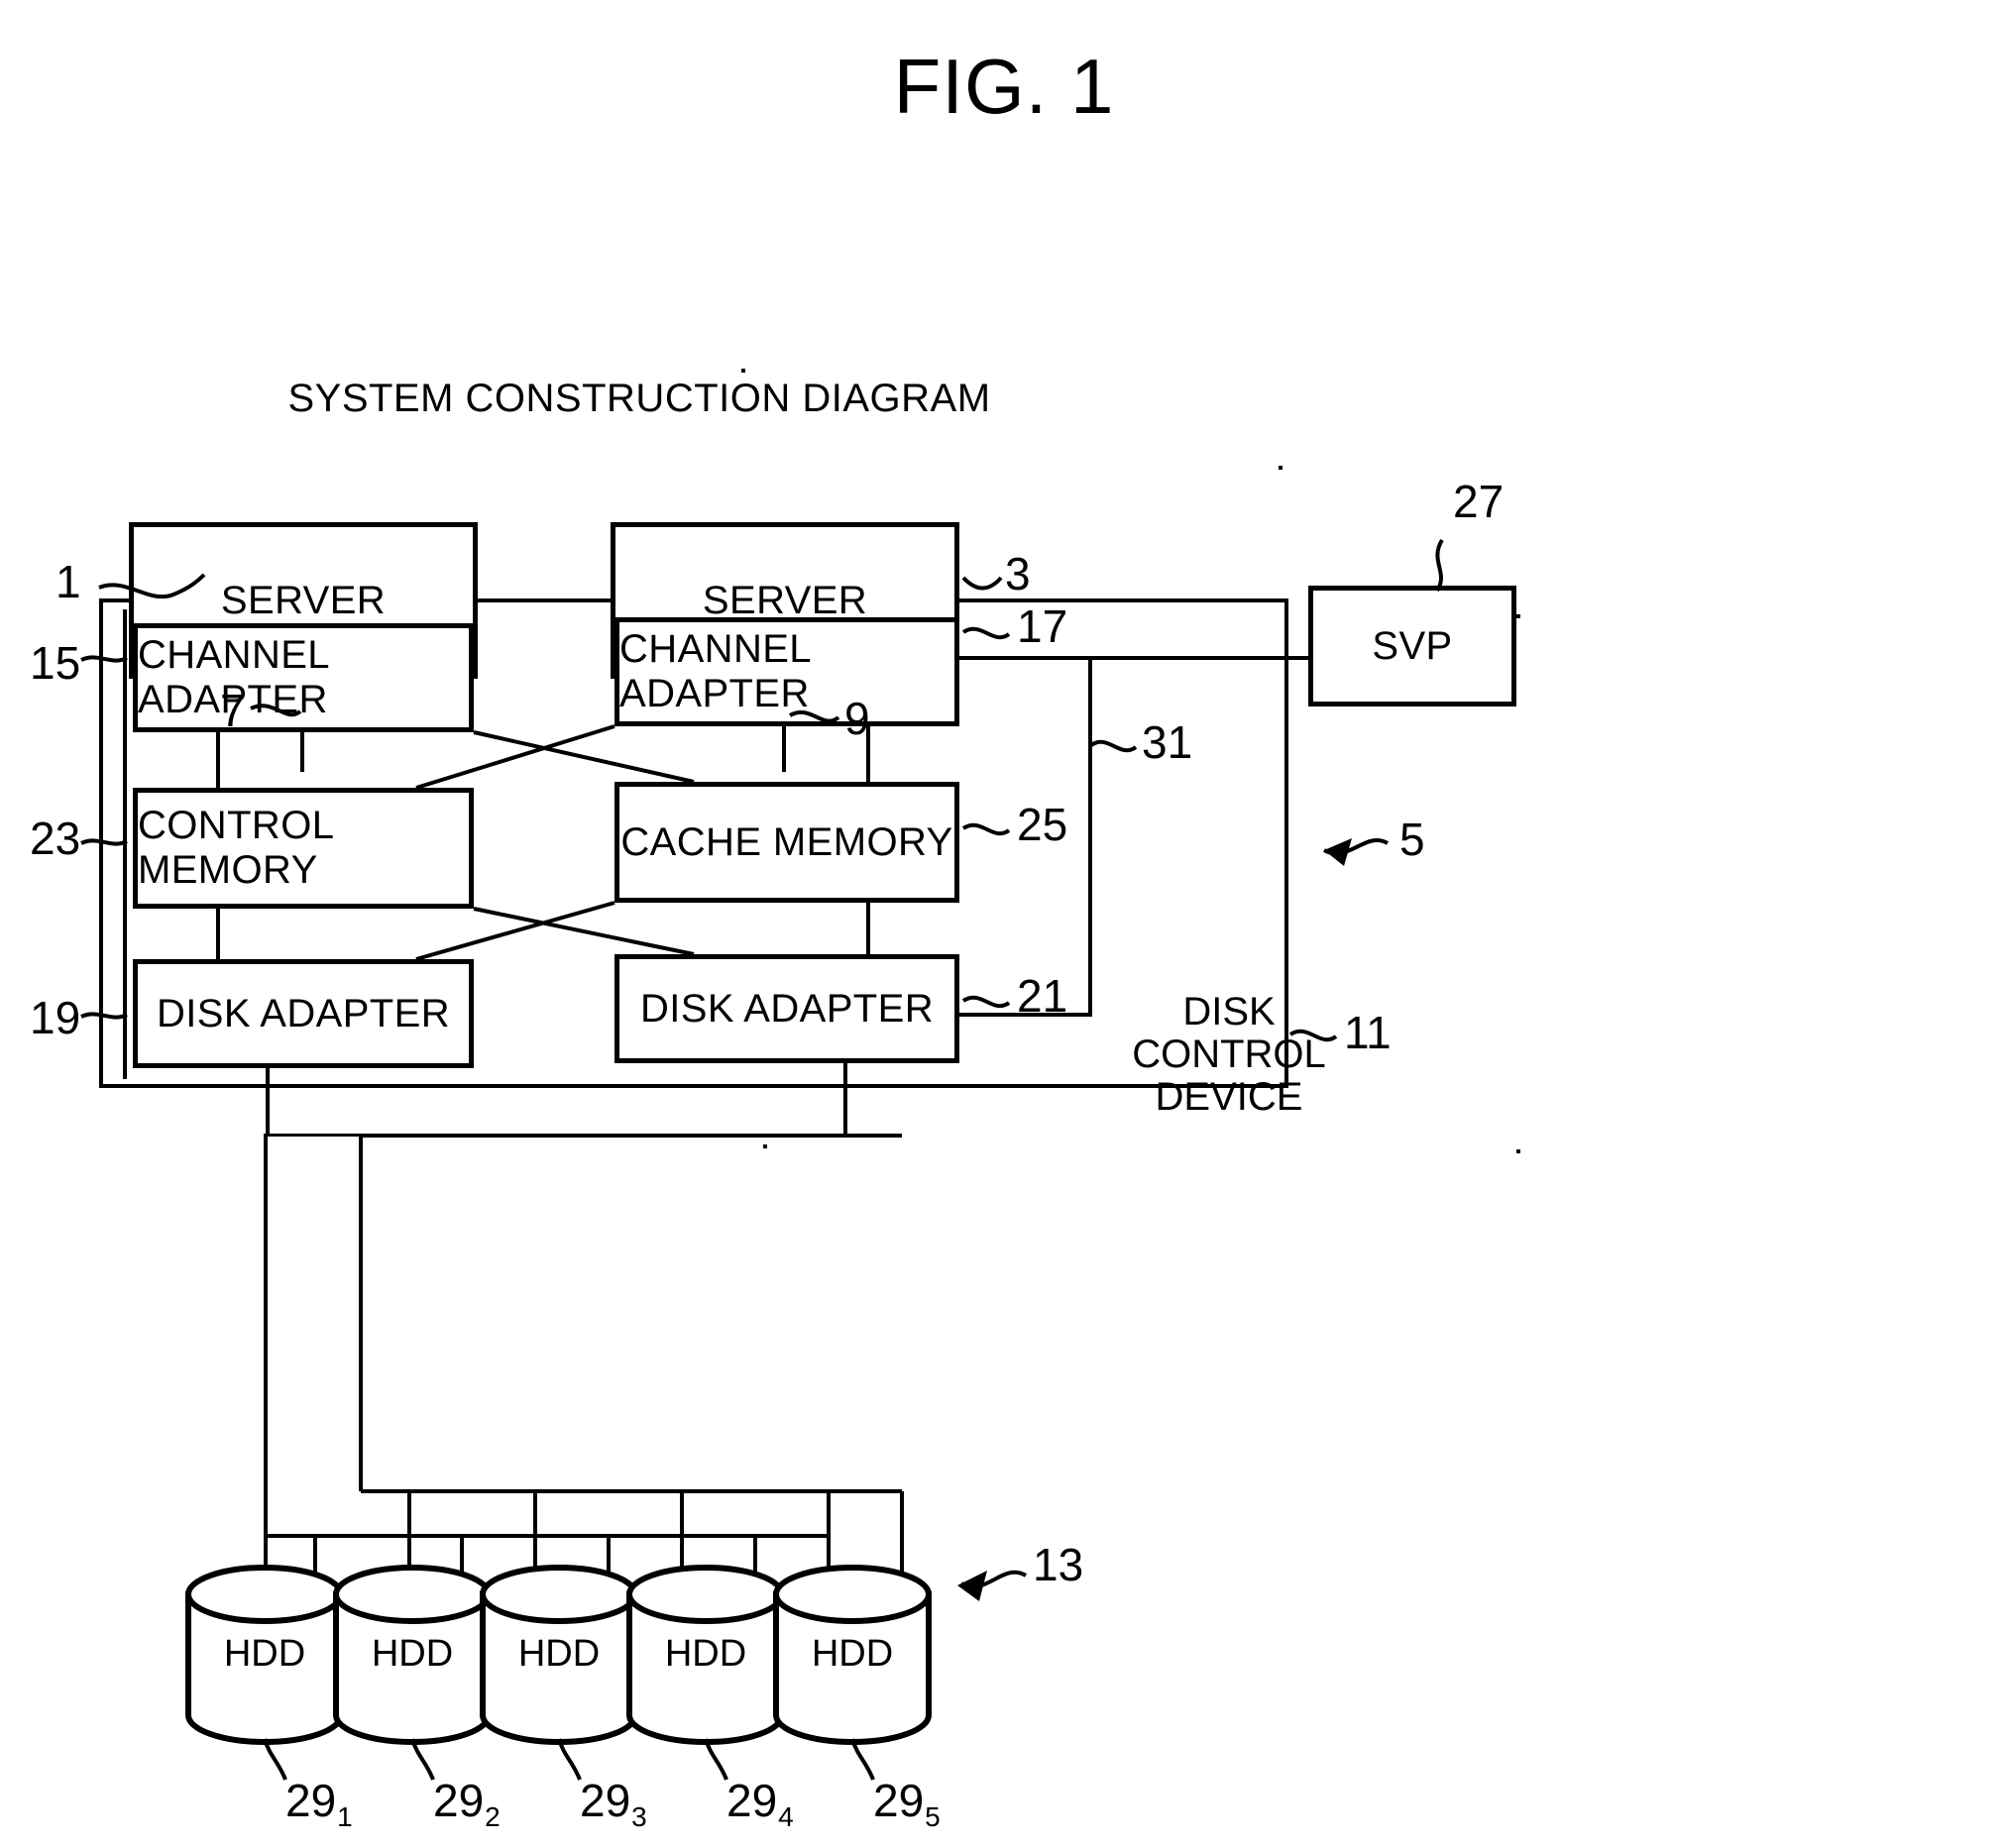 This screenshot has height=1848, width=2008. I want to click on internal-bus-vertical, so click(1090, 836).